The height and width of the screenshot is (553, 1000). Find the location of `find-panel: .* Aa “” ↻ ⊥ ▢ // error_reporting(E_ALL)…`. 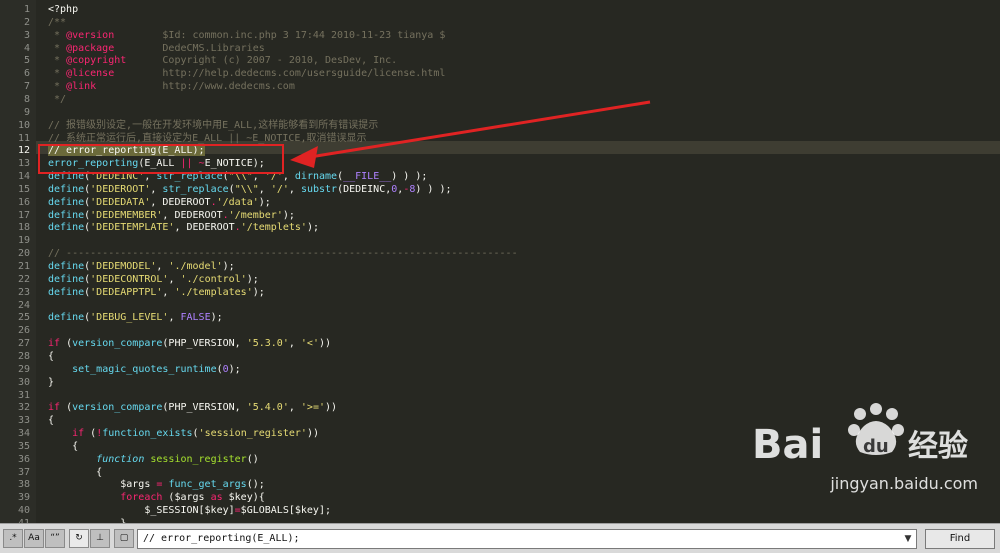

find-panel: .* Aa “” ↻ ⊥ ▢ // error_reporting(E_ALL)… is located at coordinates (500, 538).